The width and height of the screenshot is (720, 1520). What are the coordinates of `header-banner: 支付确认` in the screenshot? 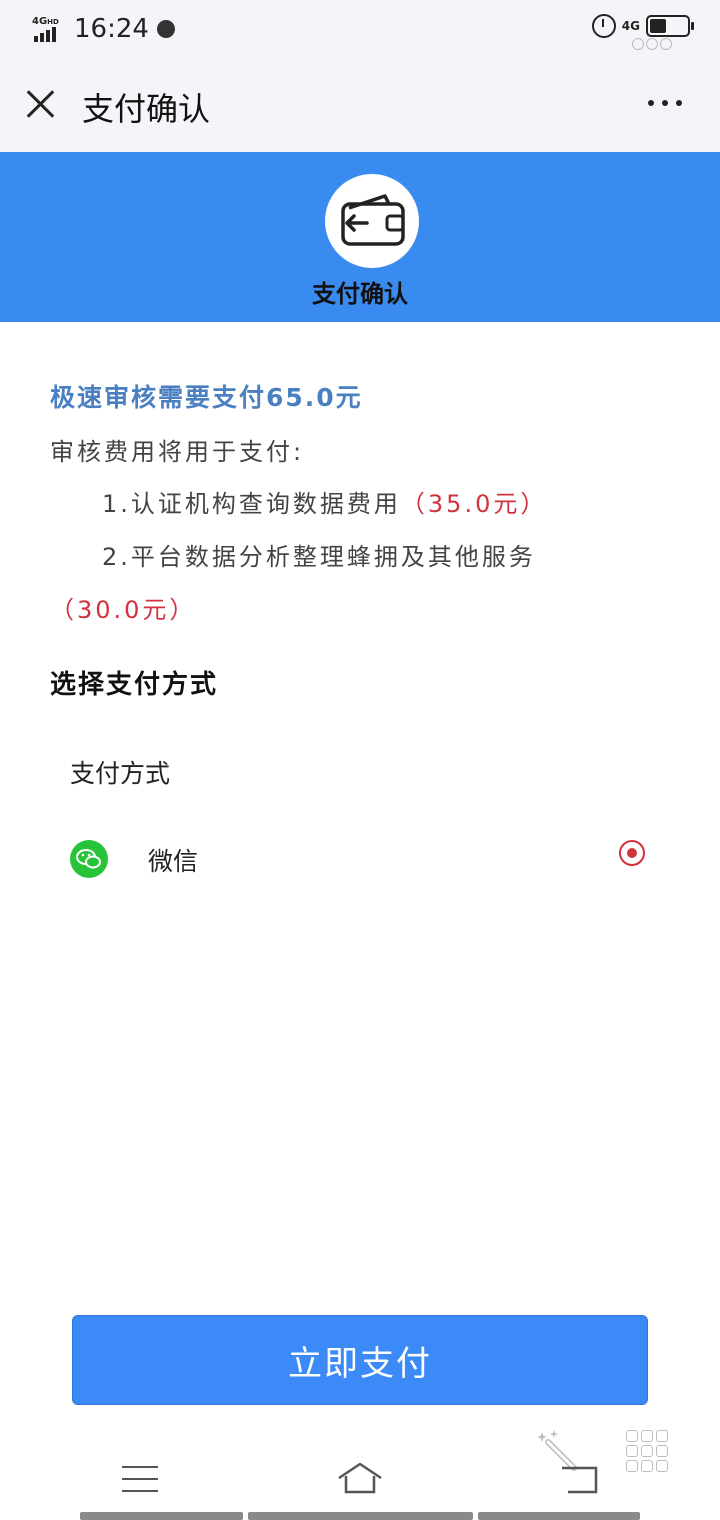 It's located at (360, 237).